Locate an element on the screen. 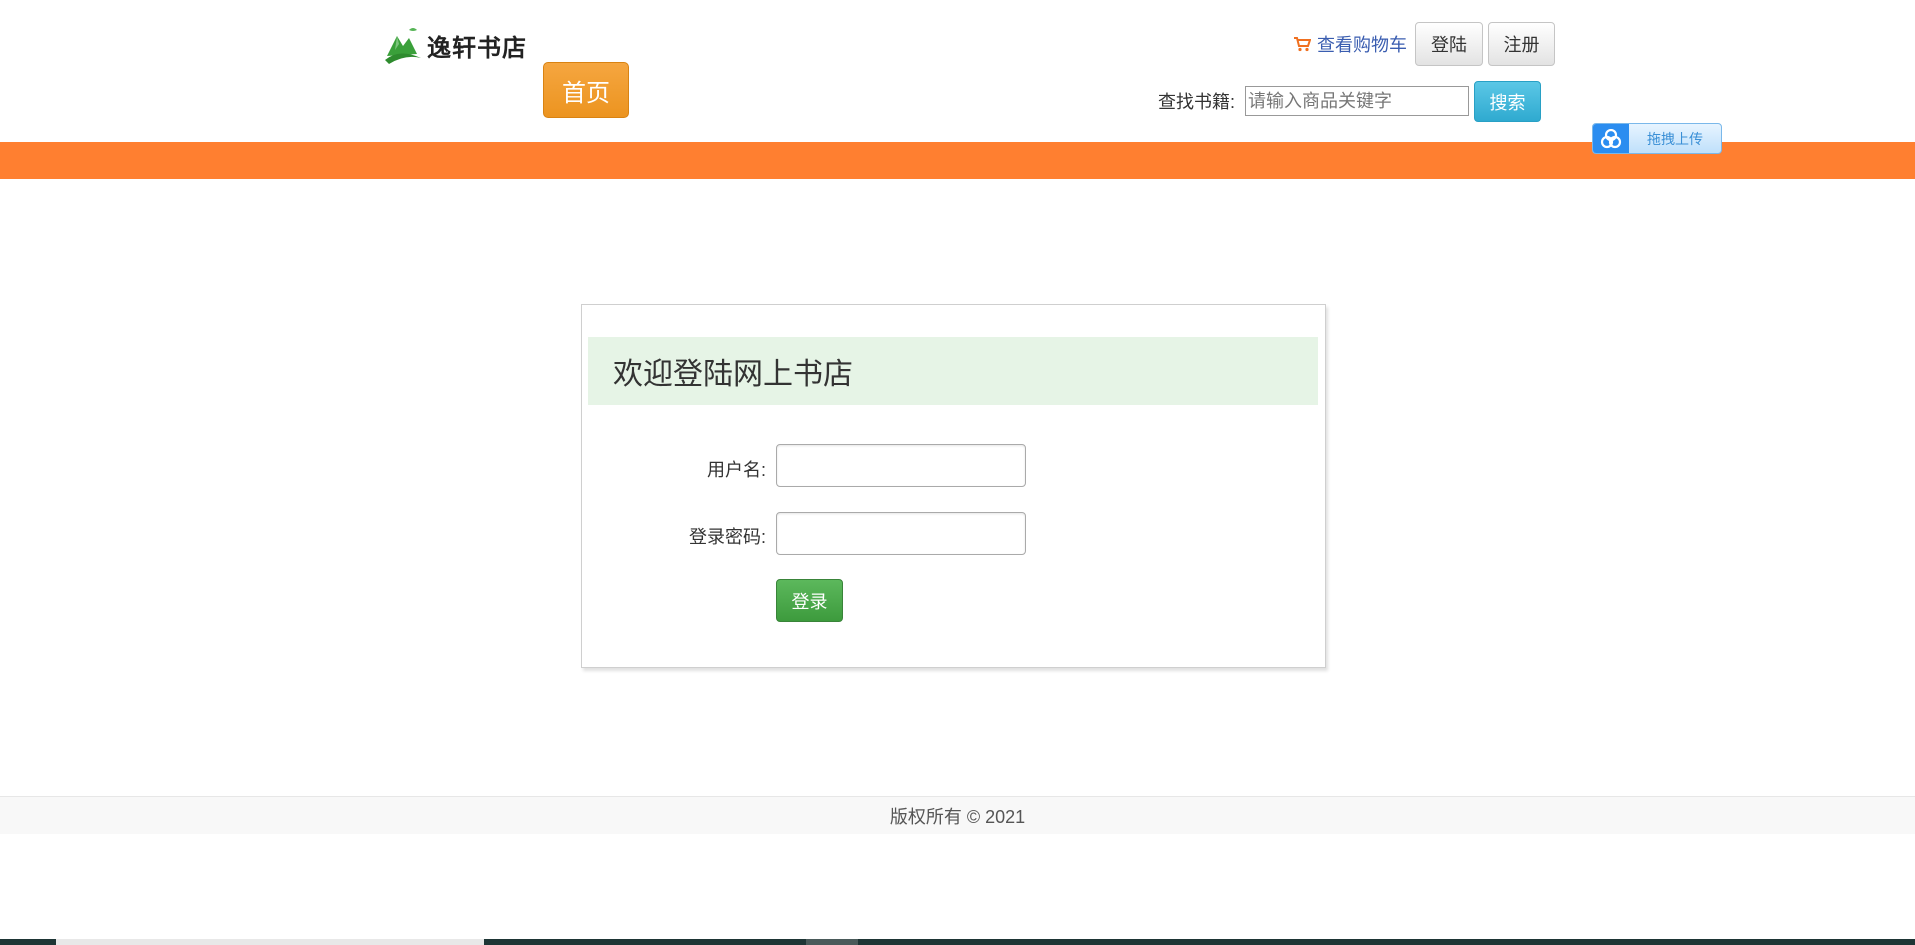 This screenshot has height=945, width=1915. logo-text: 逸轩书店 is located at coordinates (477, 47).